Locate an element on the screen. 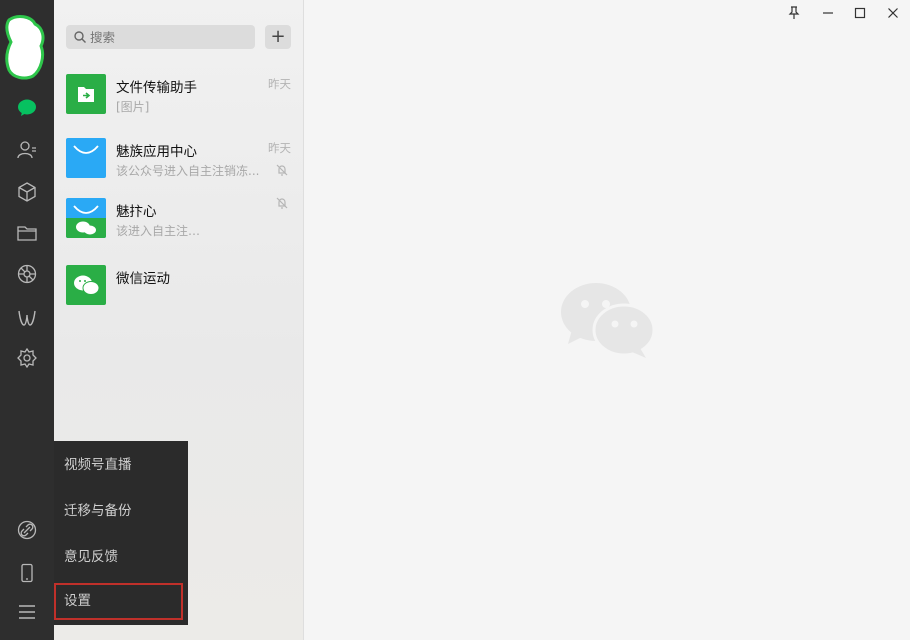  close-icon is located at coordinates (893, 13).